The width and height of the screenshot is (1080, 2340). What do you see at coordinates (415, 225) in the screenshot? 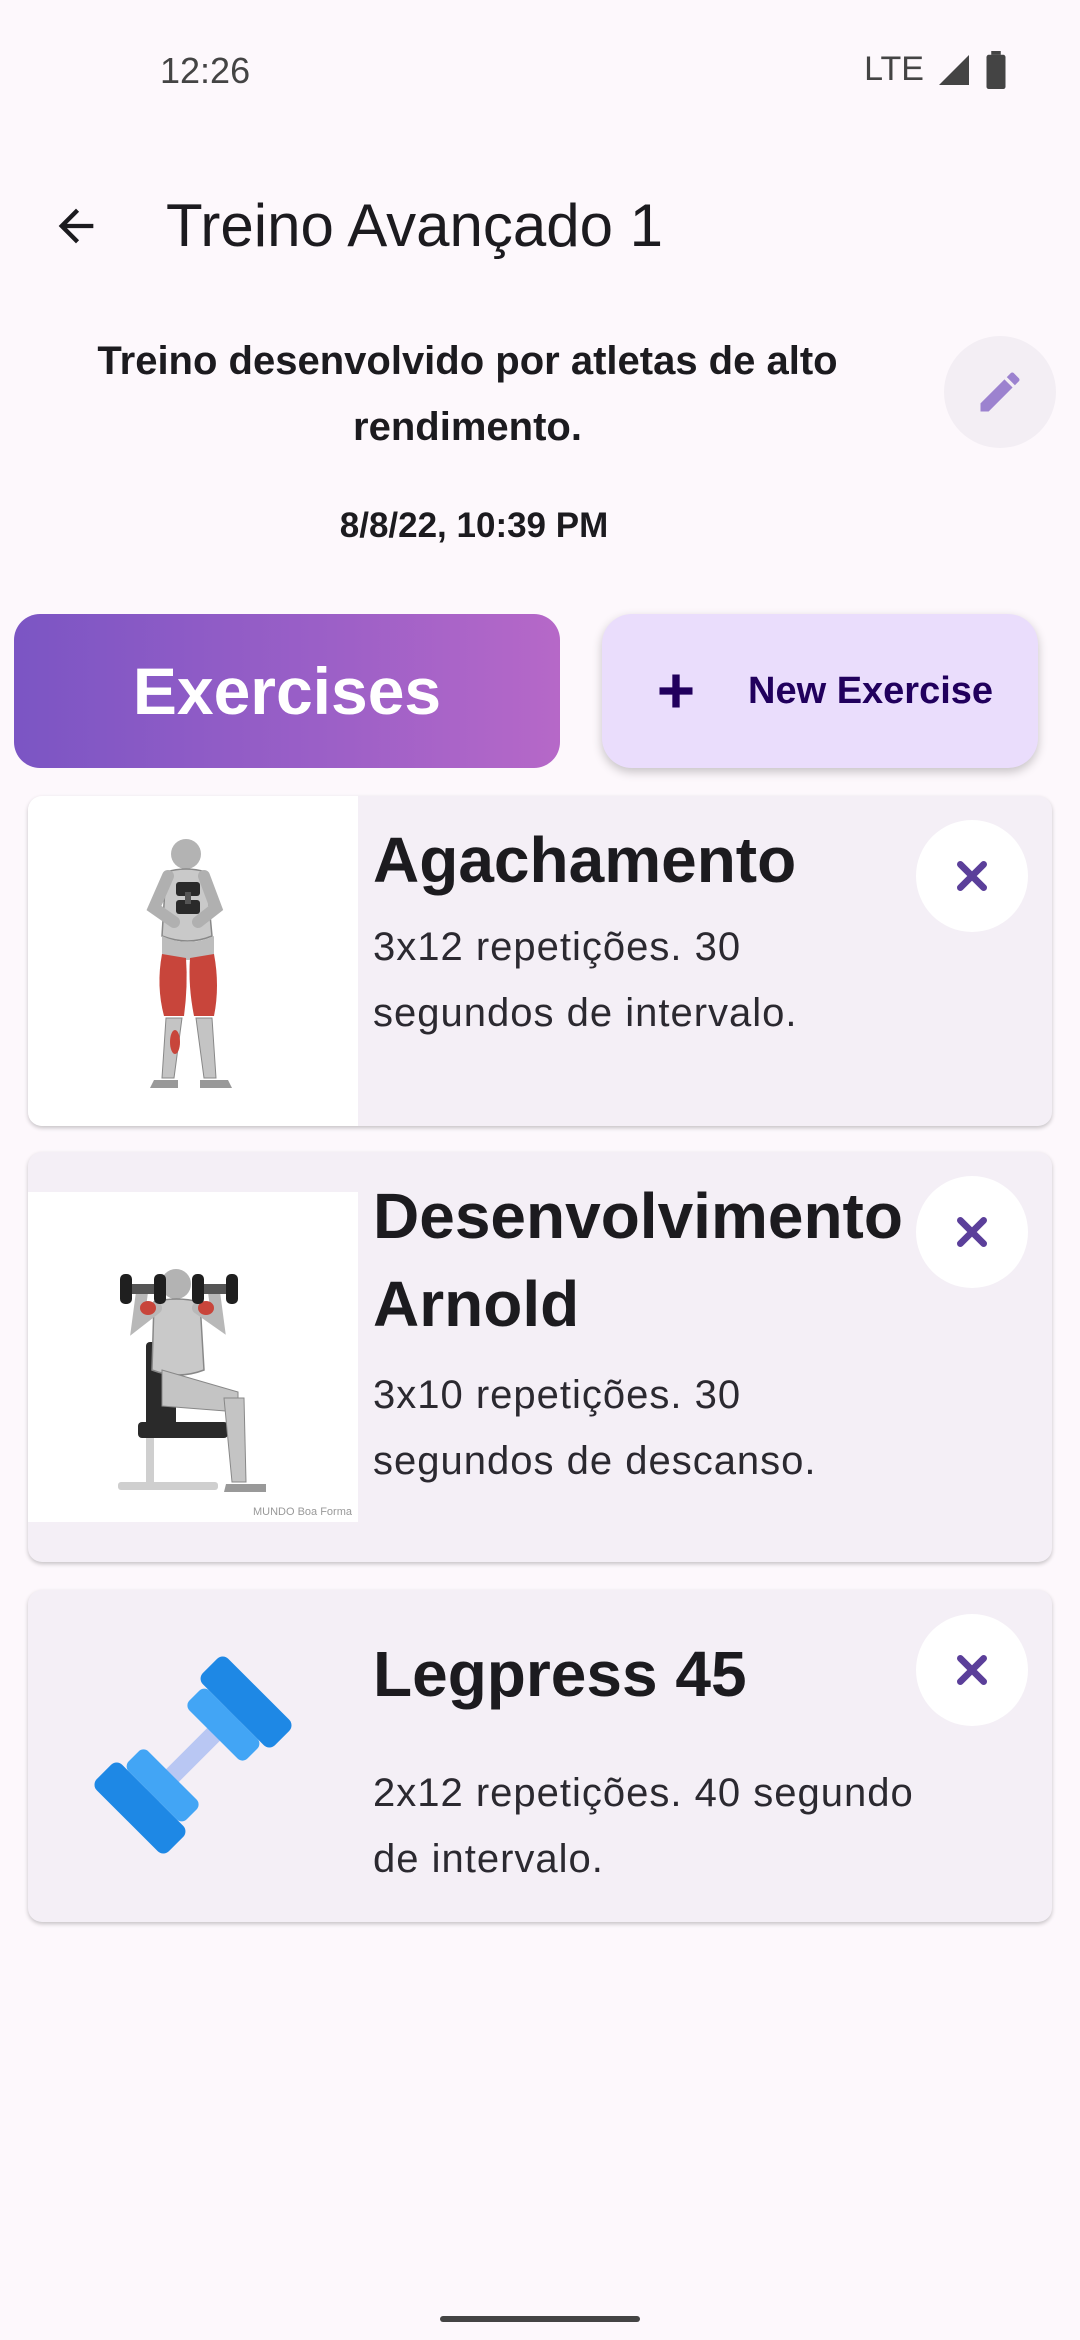
I see `page-title: Treino Avançado 1` at bounding box center [415, 225].